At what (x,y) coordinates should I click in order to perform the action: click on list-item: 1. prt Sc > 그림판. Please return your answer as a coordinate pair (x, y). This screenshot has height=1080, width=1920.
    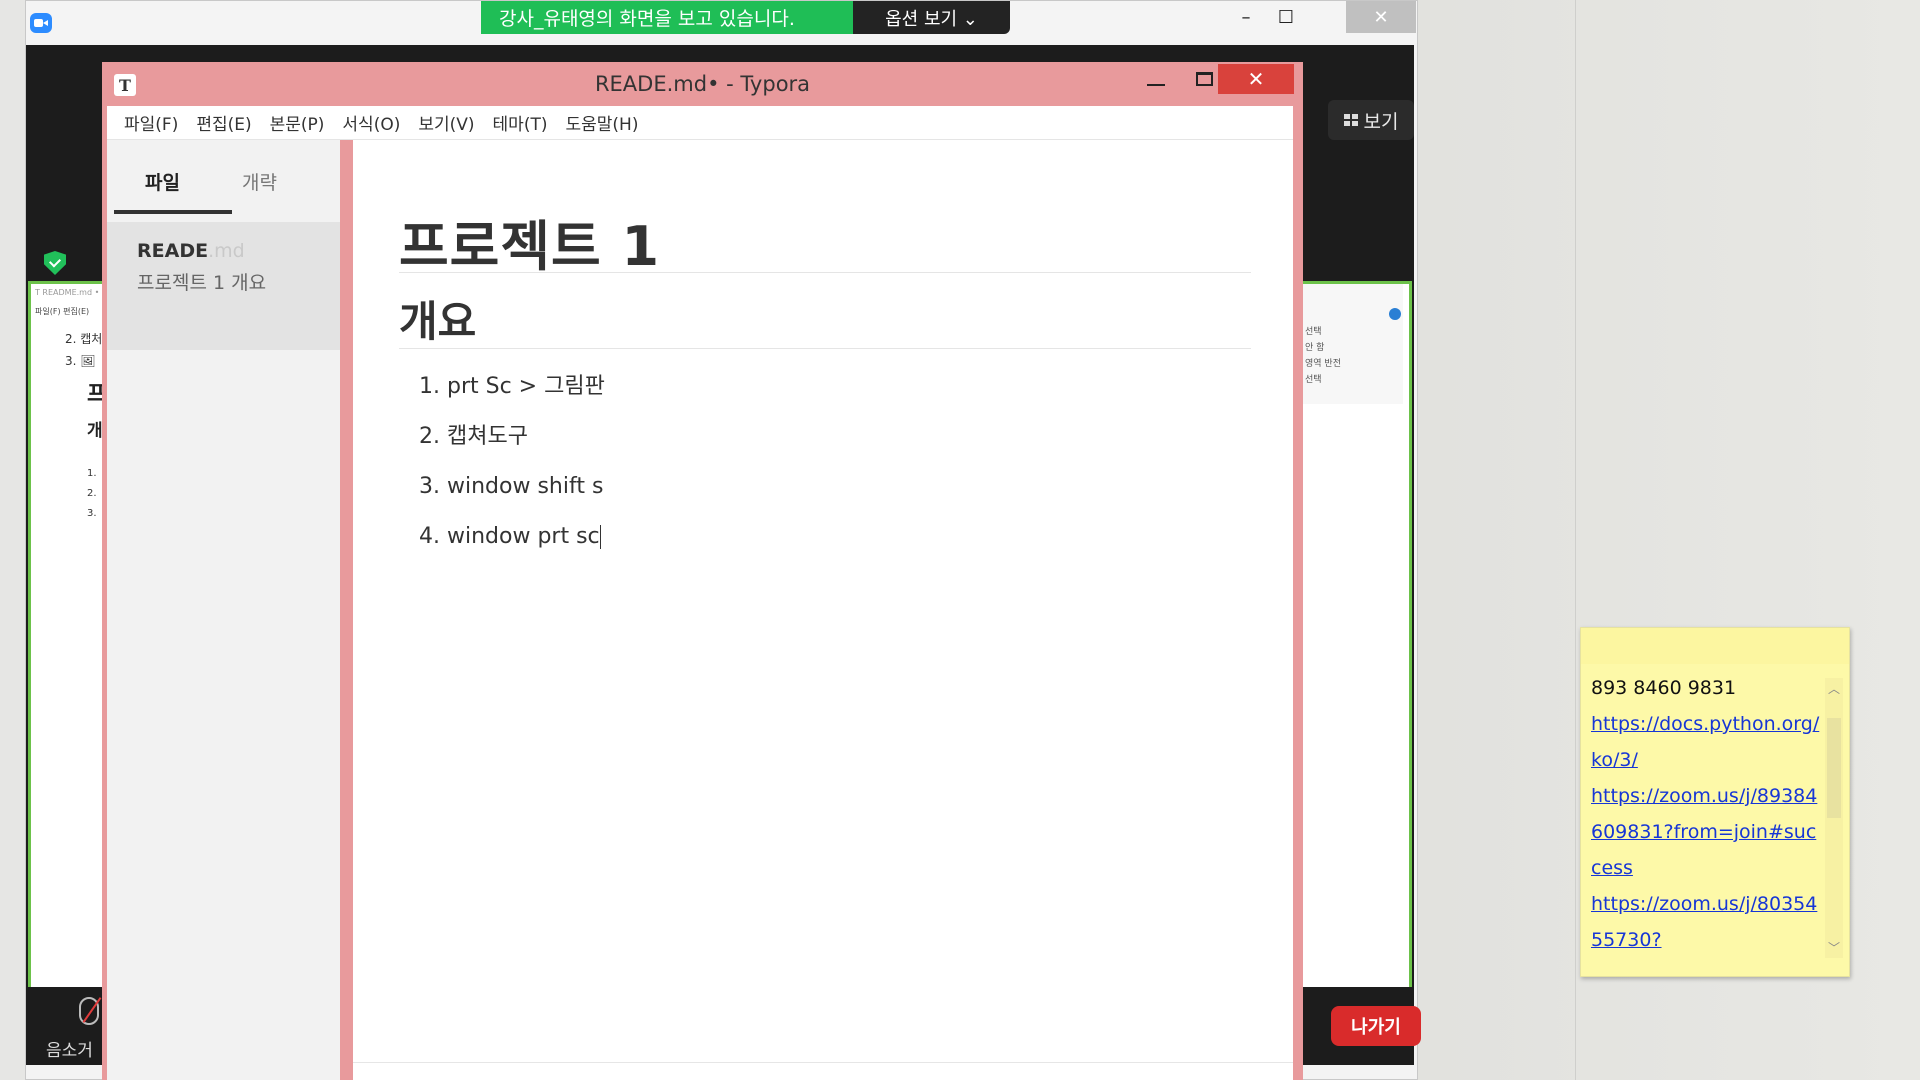
    Looking at the image, I should click on (512, 397).